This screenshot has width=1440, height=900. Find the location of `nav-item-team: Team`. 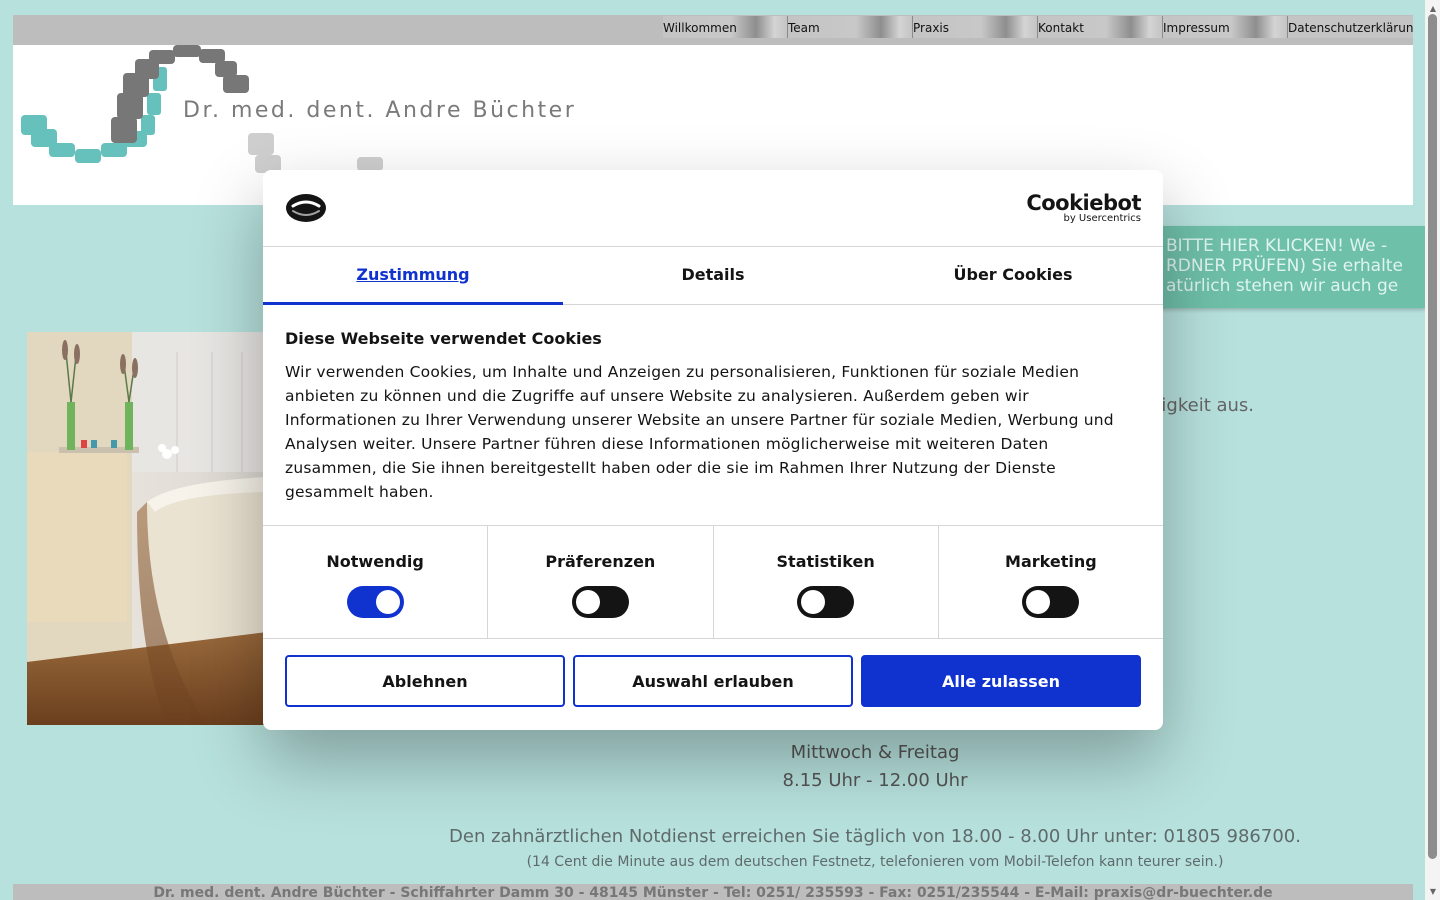

nav-item-team: Team is located at coordinates (850, 27).